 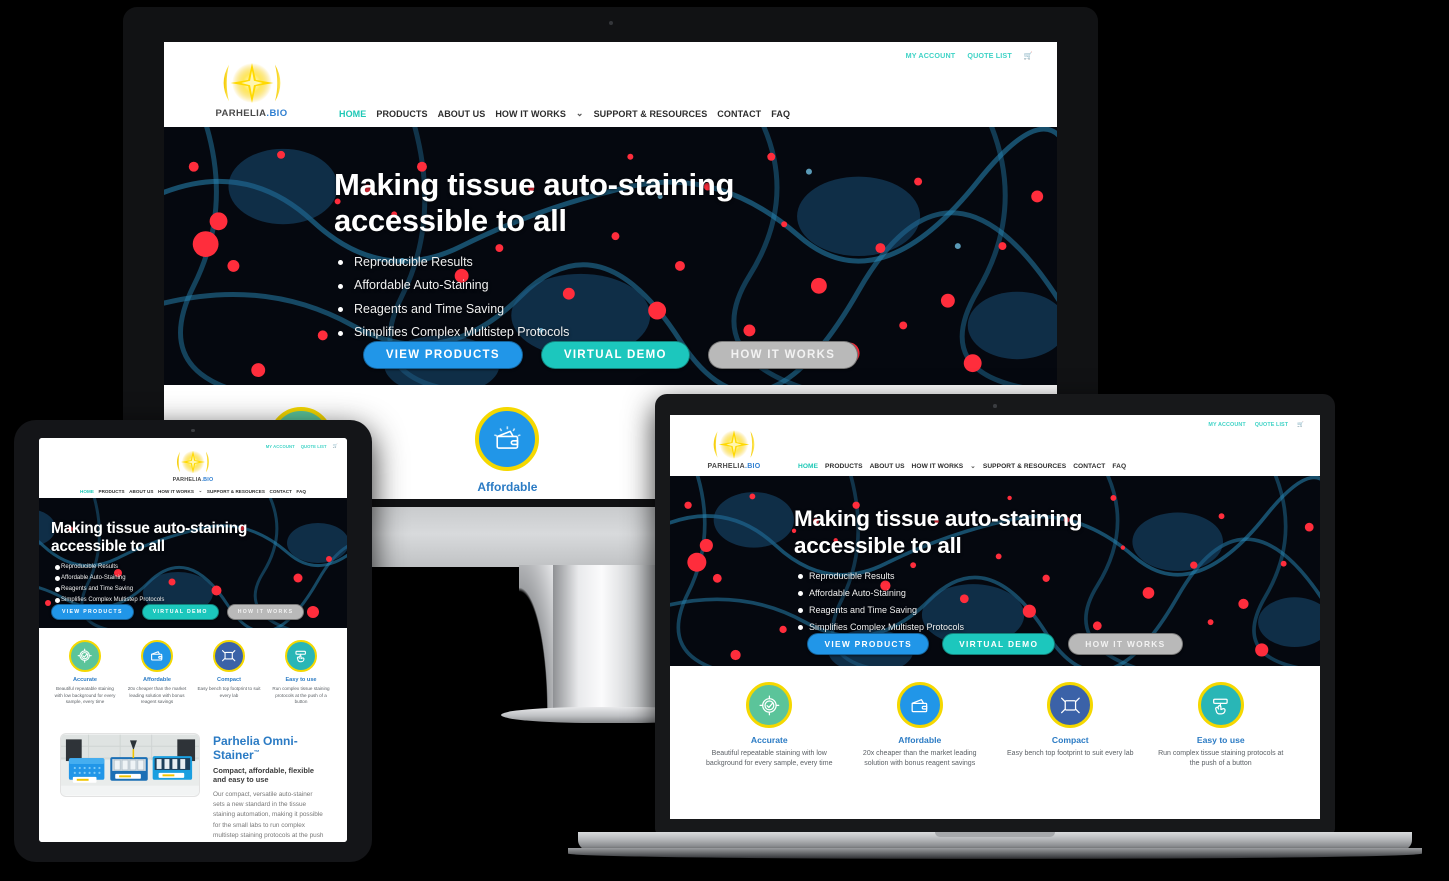 I want to click on hero-headline-line1: Making tissue auto-staining, so click(x=938, y=519).